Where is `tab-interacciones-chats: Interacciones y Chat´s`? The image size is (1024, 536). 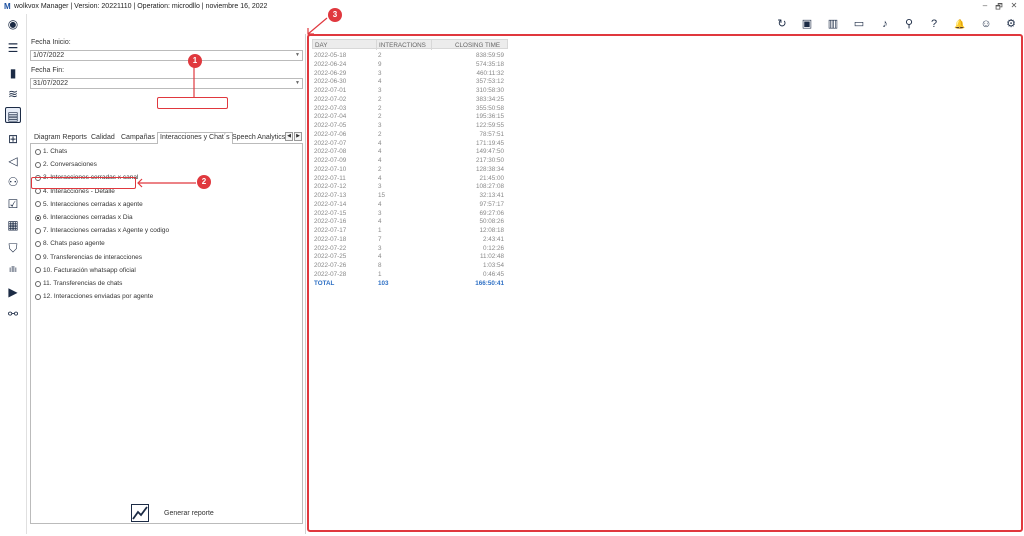
tab-interacciones-chats: Interacciones y Chat´s is located at coordinates (195, 138).